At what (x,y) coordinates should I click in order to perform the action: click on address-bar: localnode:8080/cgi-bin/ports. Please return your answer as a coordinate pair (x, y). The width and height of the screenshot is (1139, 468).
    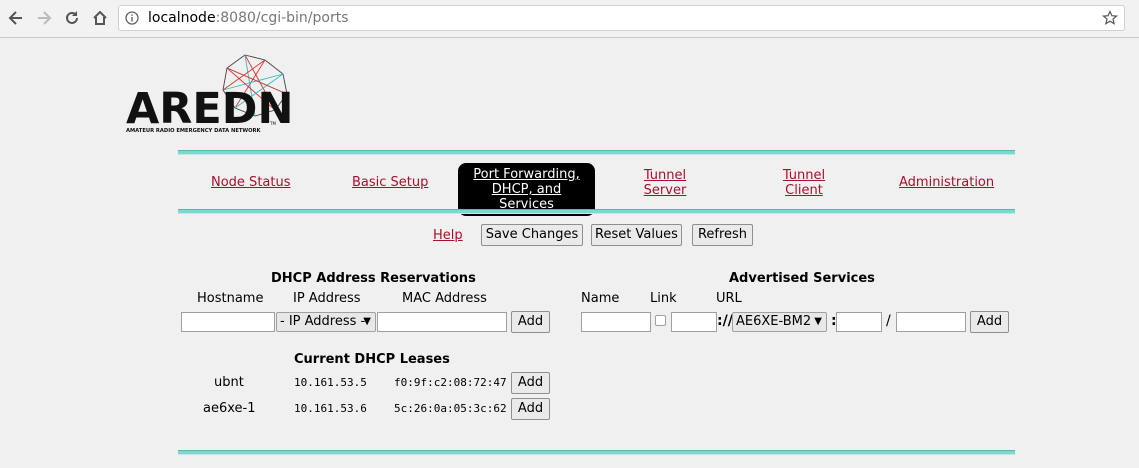
    Looking at the image, I should click on (621, 18).